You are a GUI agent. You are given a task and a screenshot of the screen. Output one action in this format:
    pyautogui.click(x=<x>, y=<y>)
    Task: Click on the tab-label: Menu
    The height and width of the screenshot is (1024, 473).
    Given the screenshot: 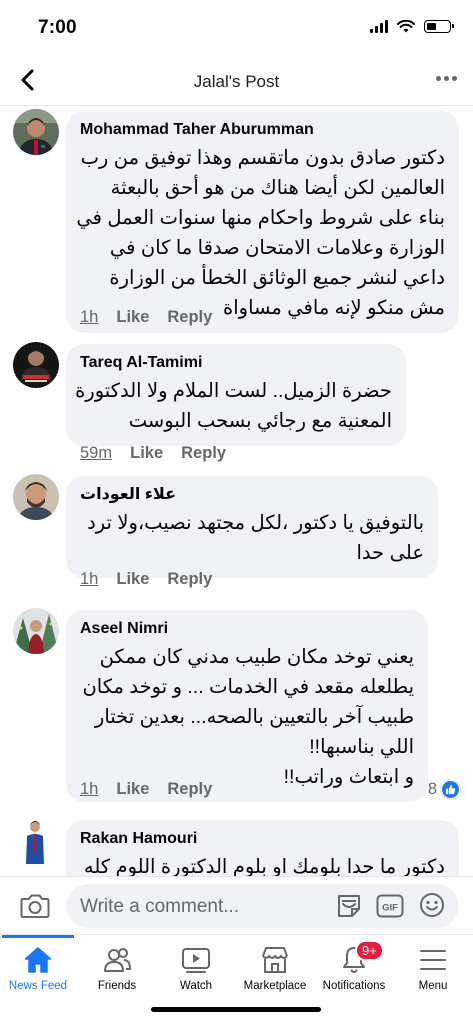 What is the action you would take?
    pyautogui.click(x=433, y=986)
    